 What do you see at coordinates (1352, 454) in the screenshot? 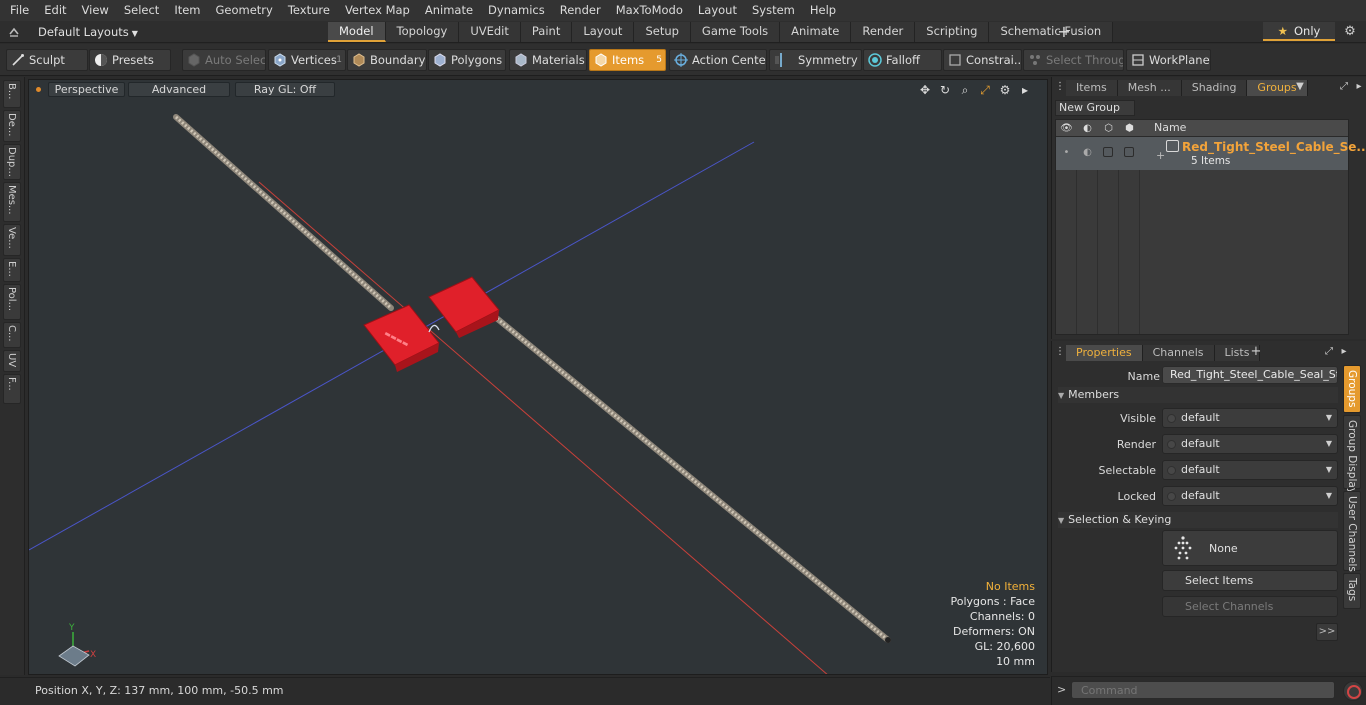
I see `side-tab-group-display: Group Display` at bounding box center [1352, 454].